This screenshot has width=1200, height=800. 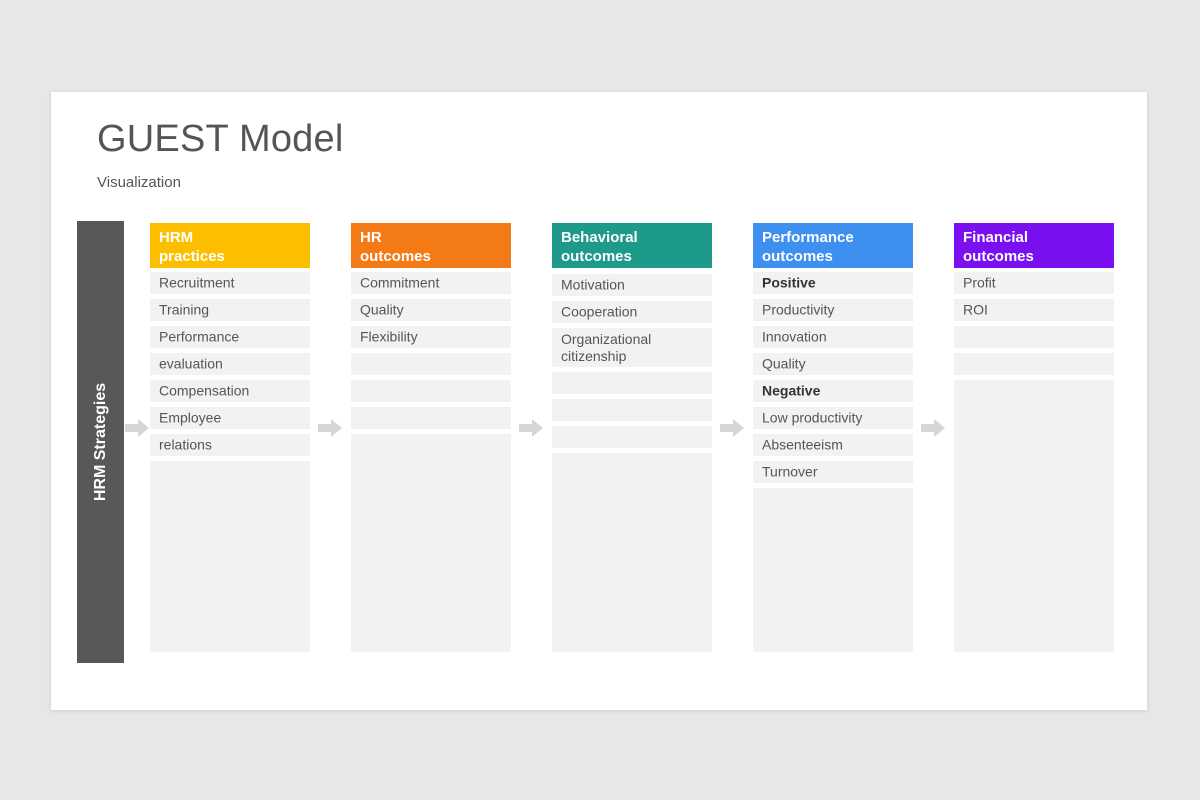 I want to click on list-item: Organizational citizenship, so click(x=632, y=350).